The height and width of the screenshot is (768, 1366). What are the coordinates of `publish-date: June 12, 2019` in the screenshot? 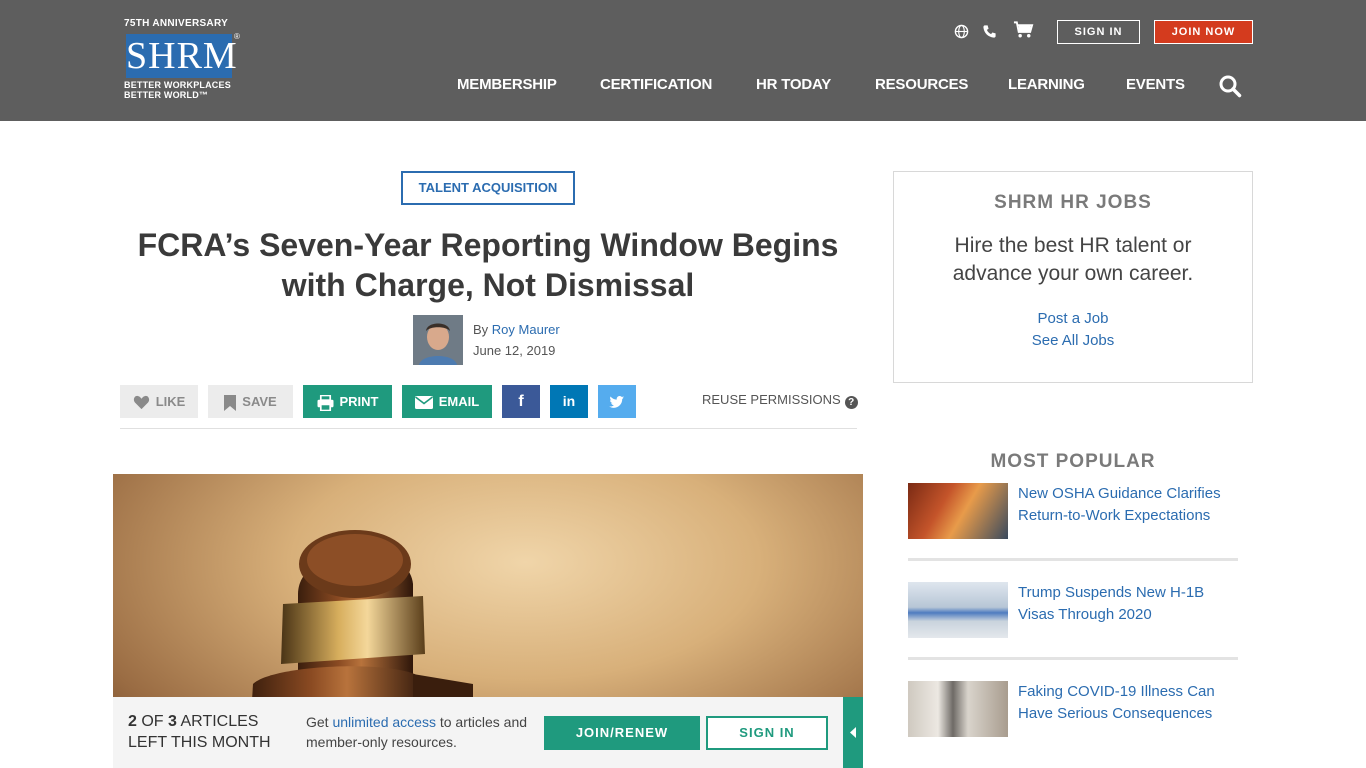 It's located at (514, 350).